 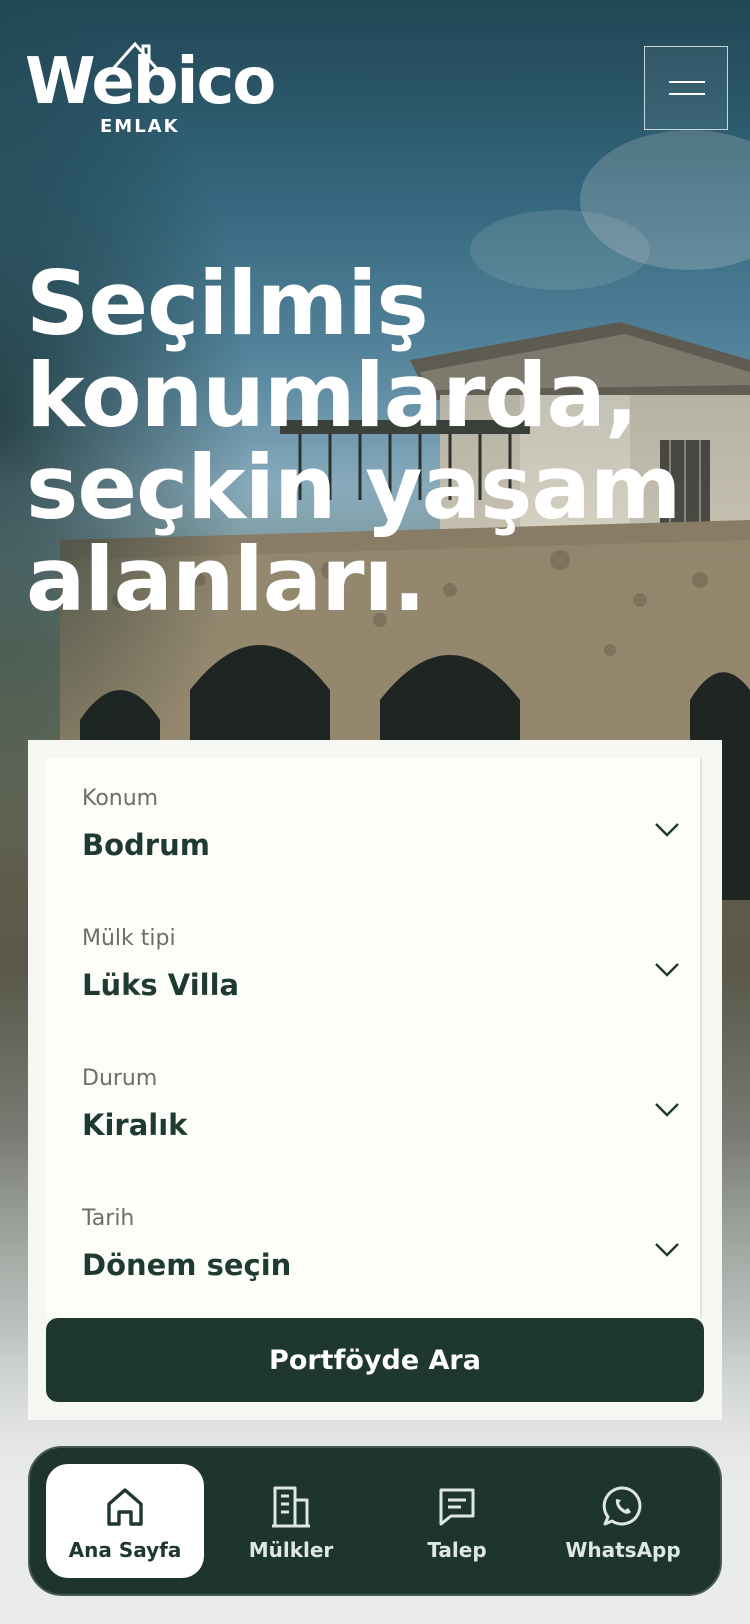 I want to click on field-value: Bodrum, so click(x=146, y=845).